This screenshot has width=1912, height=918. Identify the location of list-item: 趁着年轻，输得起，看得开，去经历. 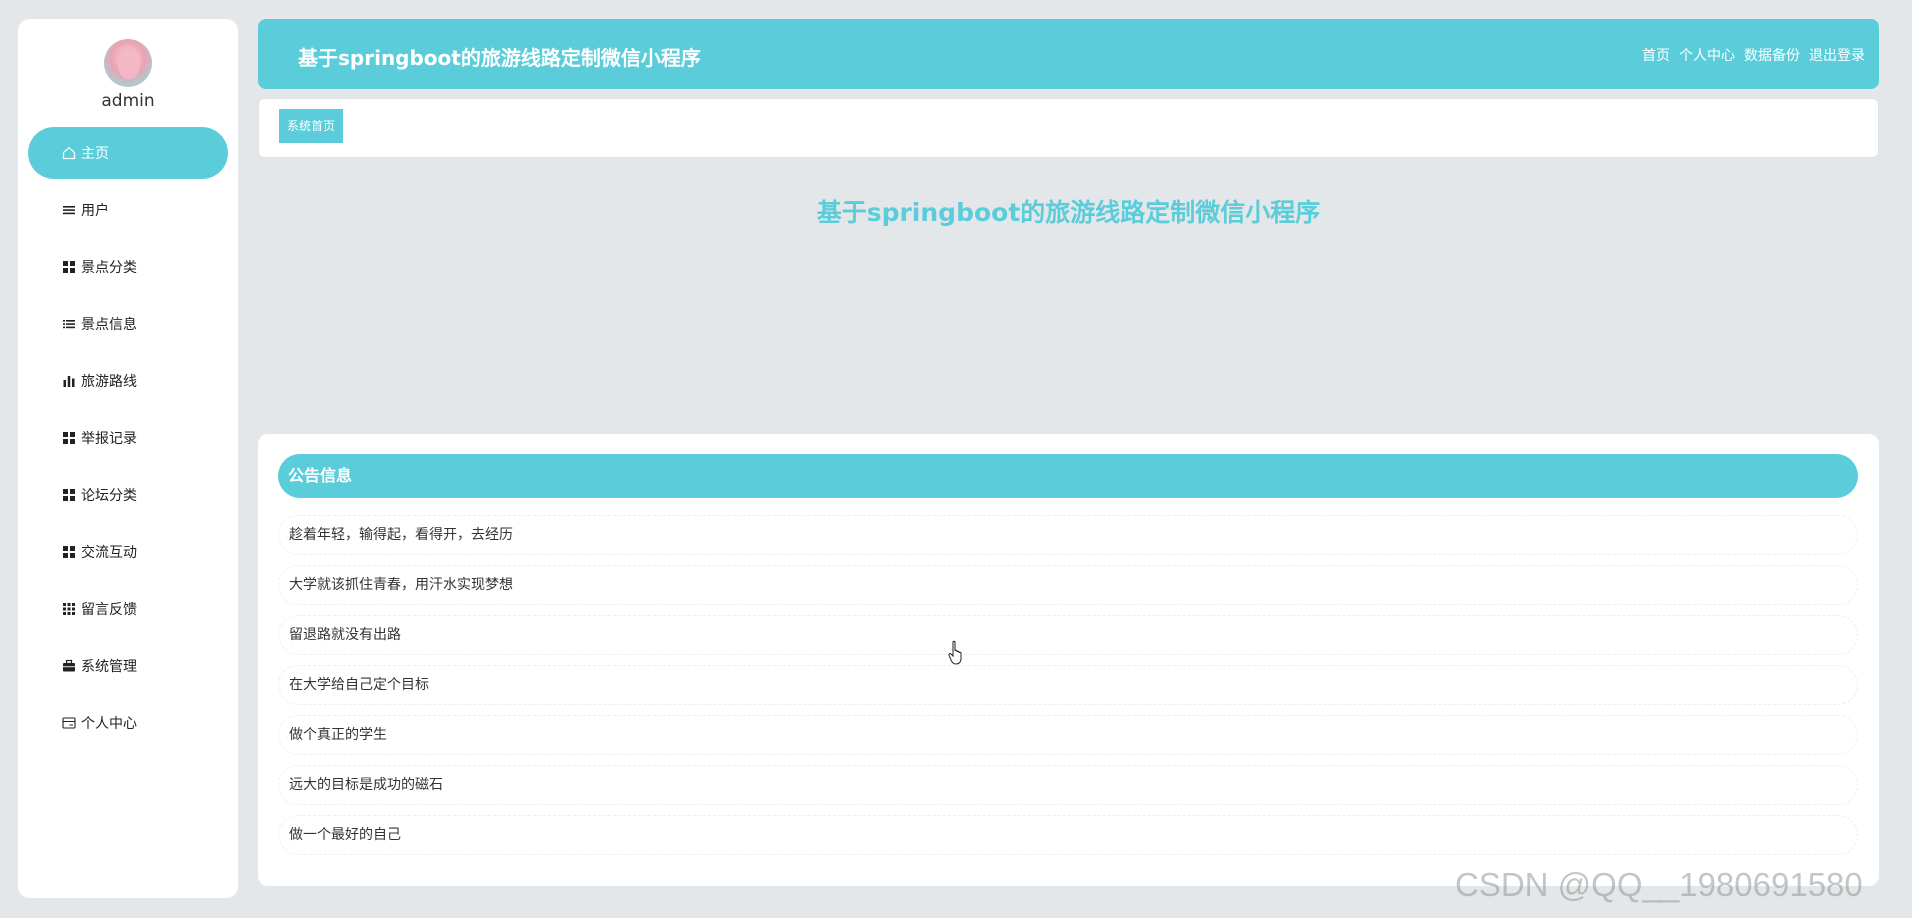
(1068, 535).